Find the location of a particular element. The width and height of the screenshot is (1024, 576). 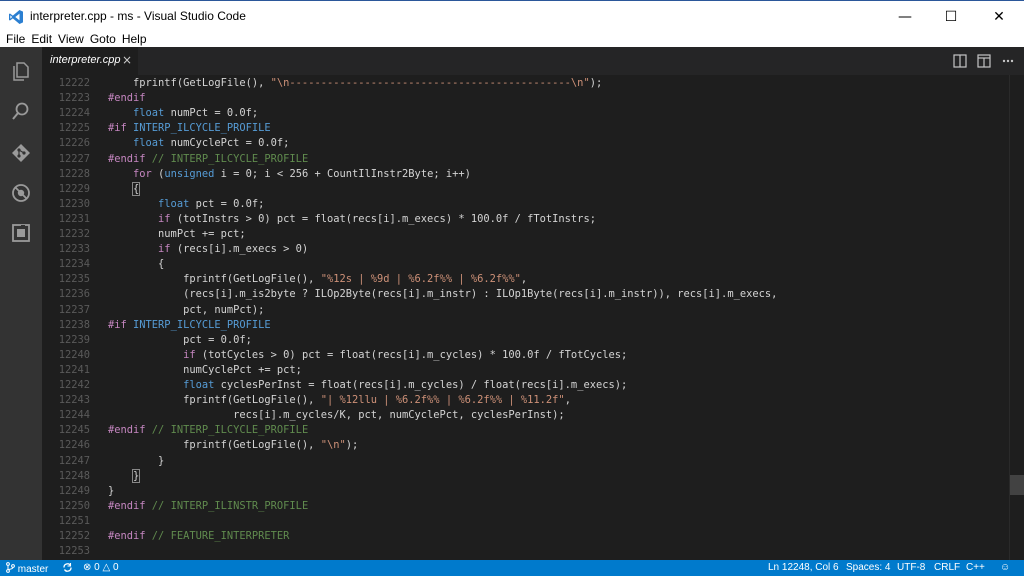

search-icon is located at coordinates (21, 111).